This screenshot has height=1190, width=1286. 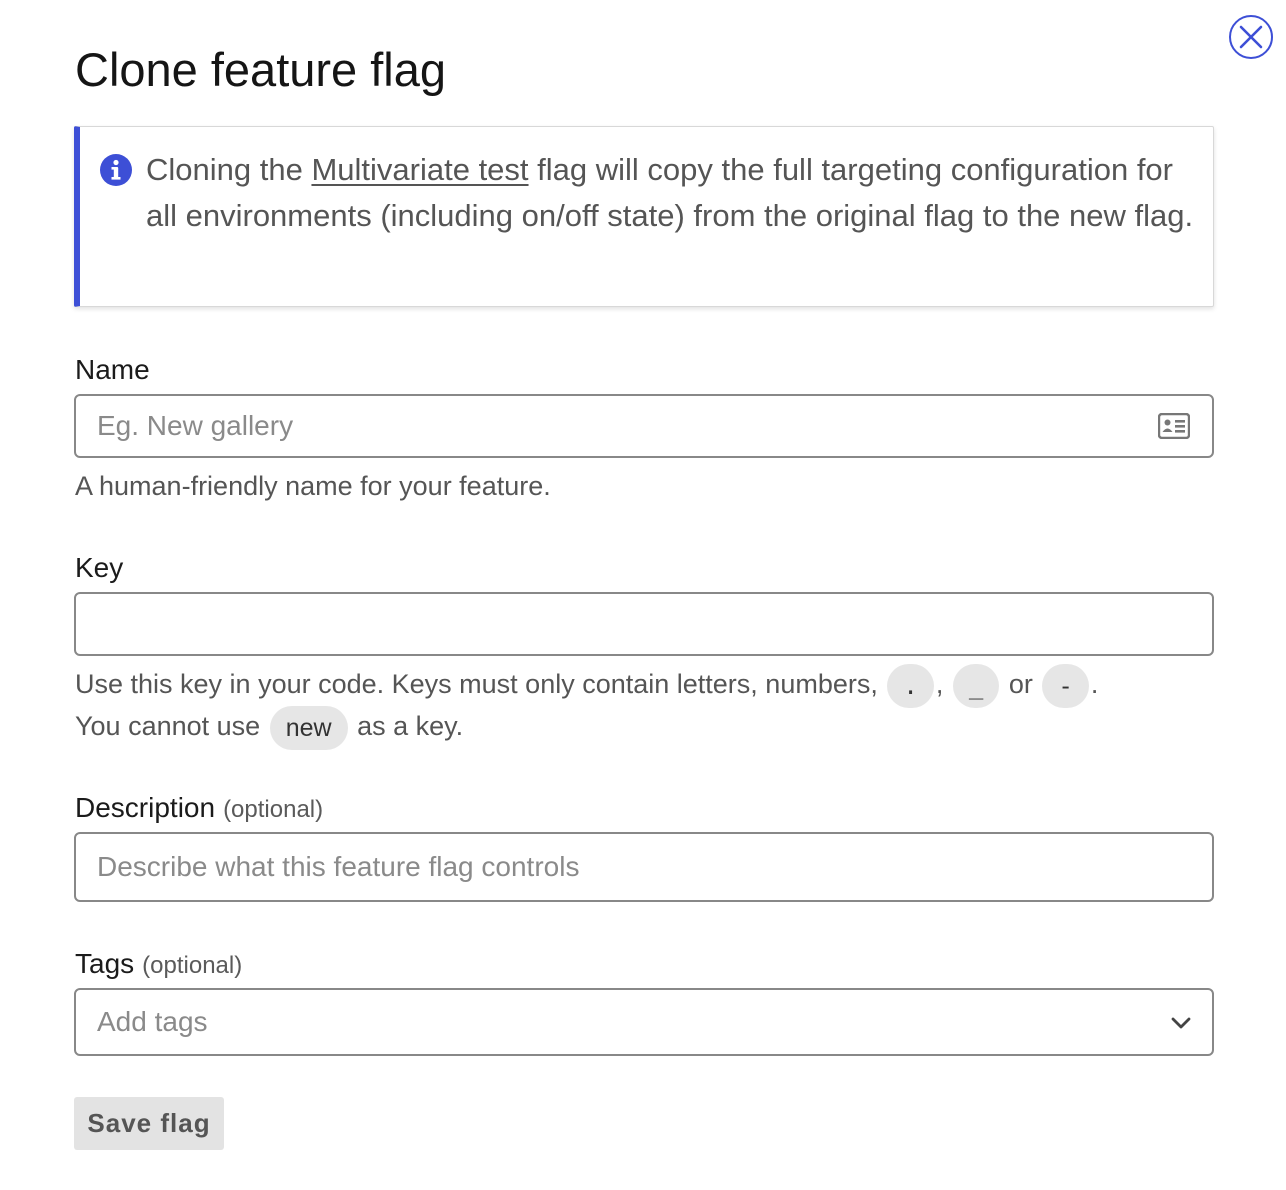 What do you see at coordinates (419, 169) in the screenshot?
I see `source-flag-link: Multivariate test` at bounding box center [419, 169].